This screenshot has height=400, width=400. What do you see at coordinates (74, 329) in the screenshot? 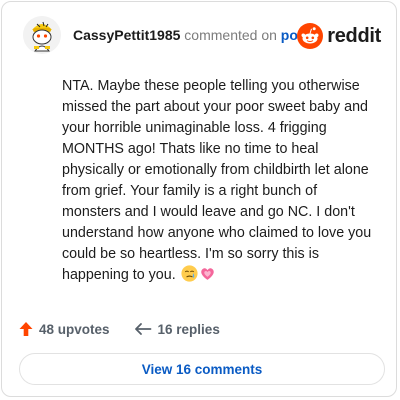
I see `upvote-count: 48 upvotes` at bounding box center [74, 329].